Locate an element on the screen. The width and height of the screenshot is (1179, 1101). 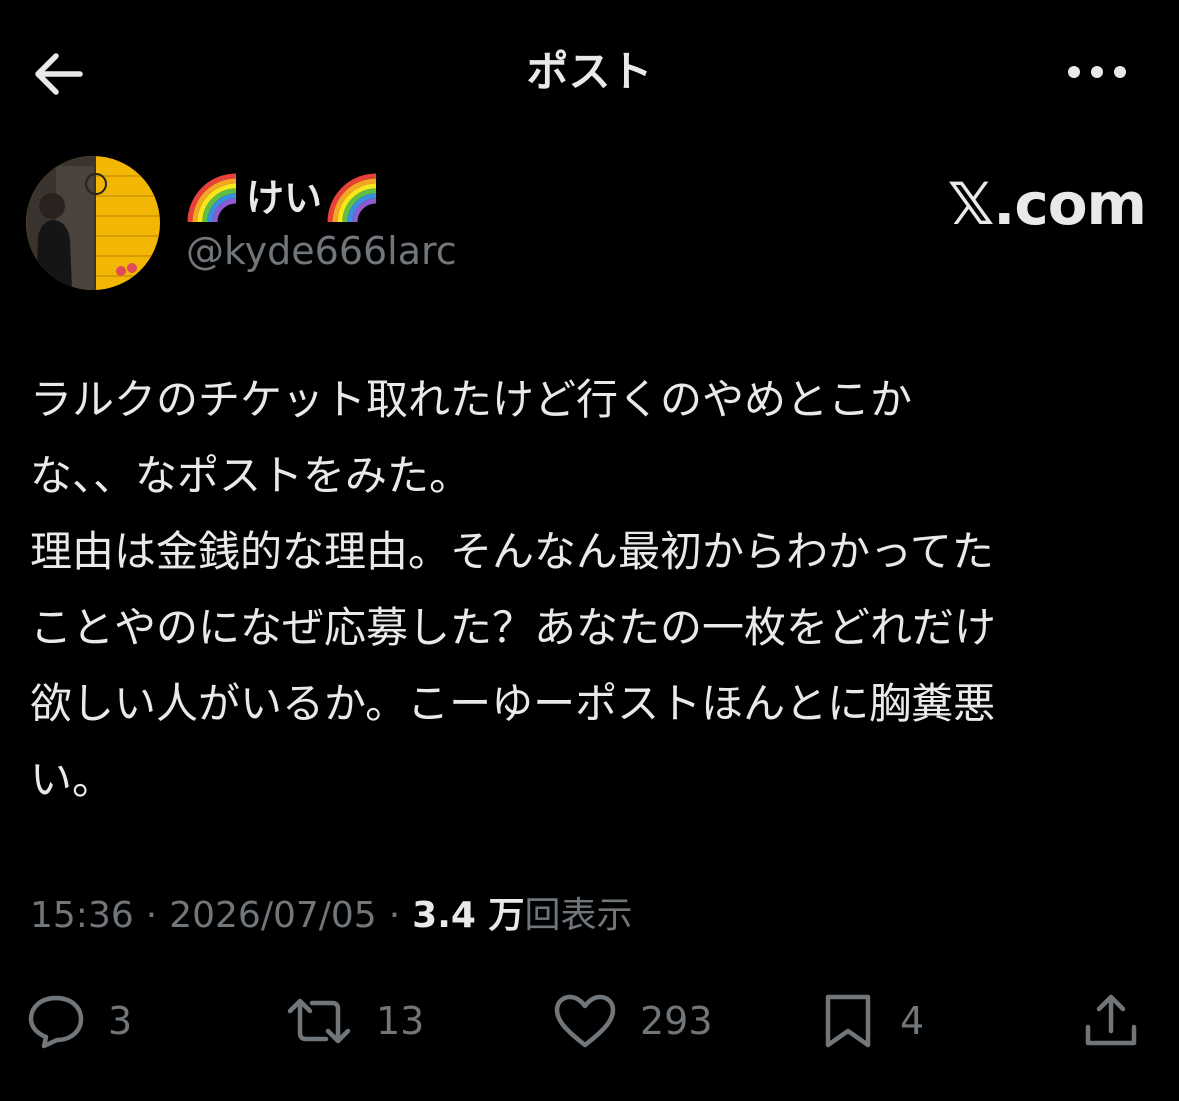
repost-count: 13 is located at coordinates (400, 1021).